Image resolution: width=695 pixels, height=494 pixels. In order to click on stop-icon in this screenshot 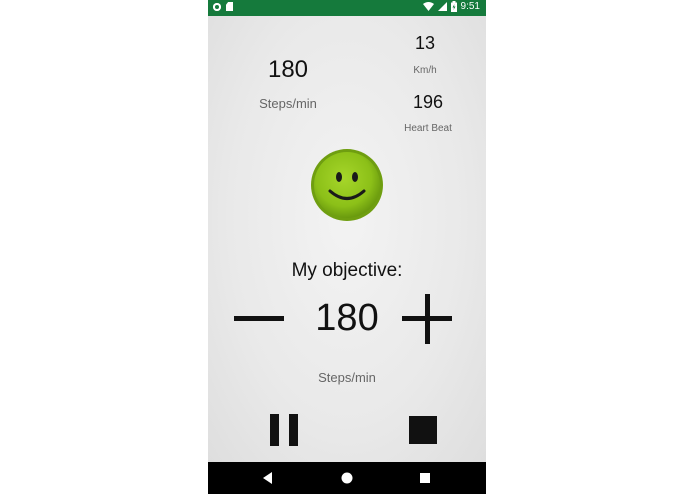, I will do `click(423, 430)`.